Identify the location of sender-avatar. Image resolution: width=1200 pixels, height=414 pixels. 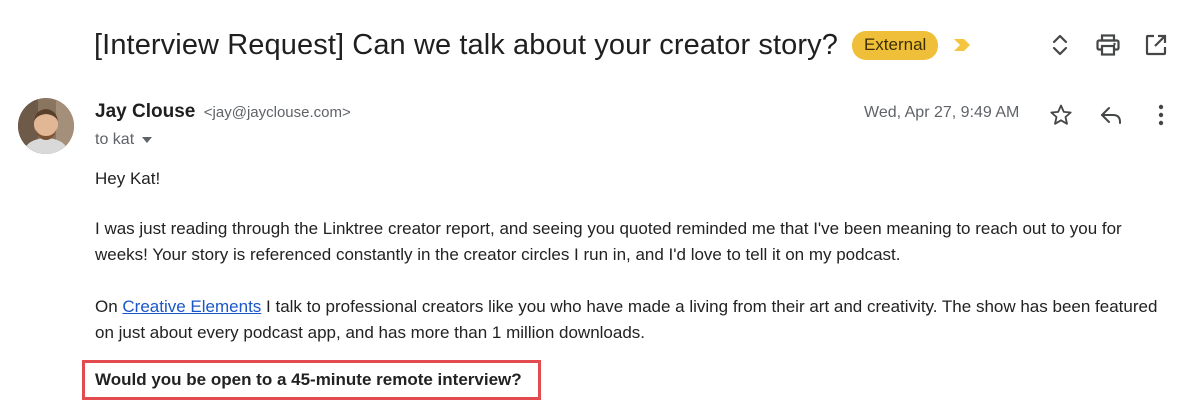
(46, 126).